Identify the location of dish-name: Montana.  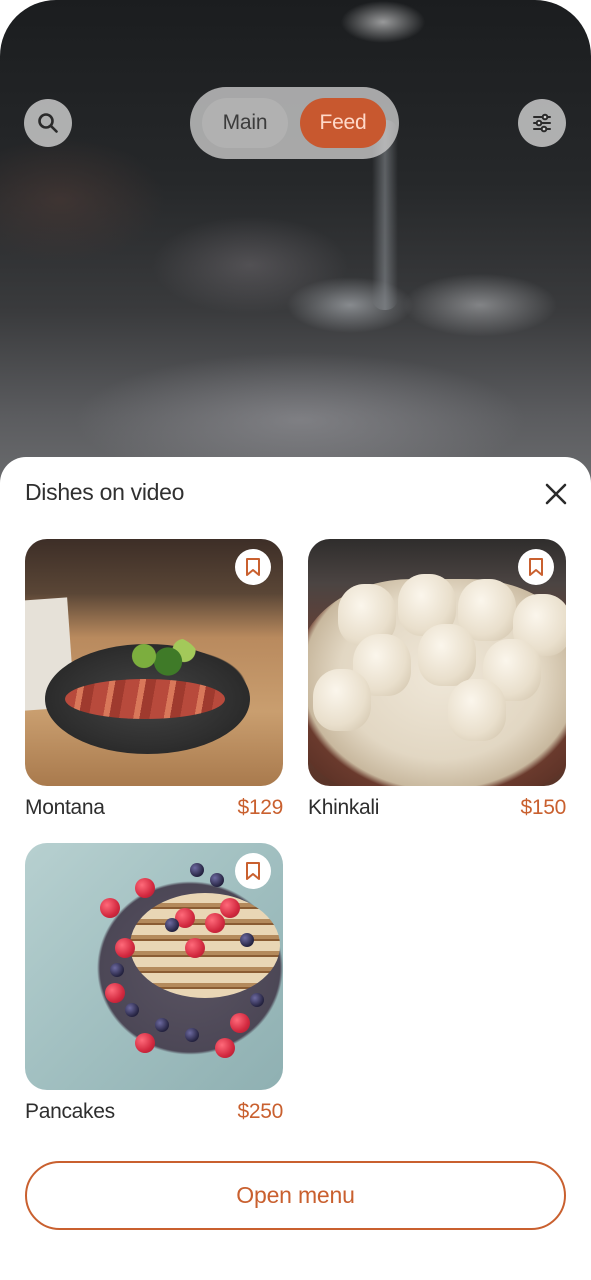
(65, 807).